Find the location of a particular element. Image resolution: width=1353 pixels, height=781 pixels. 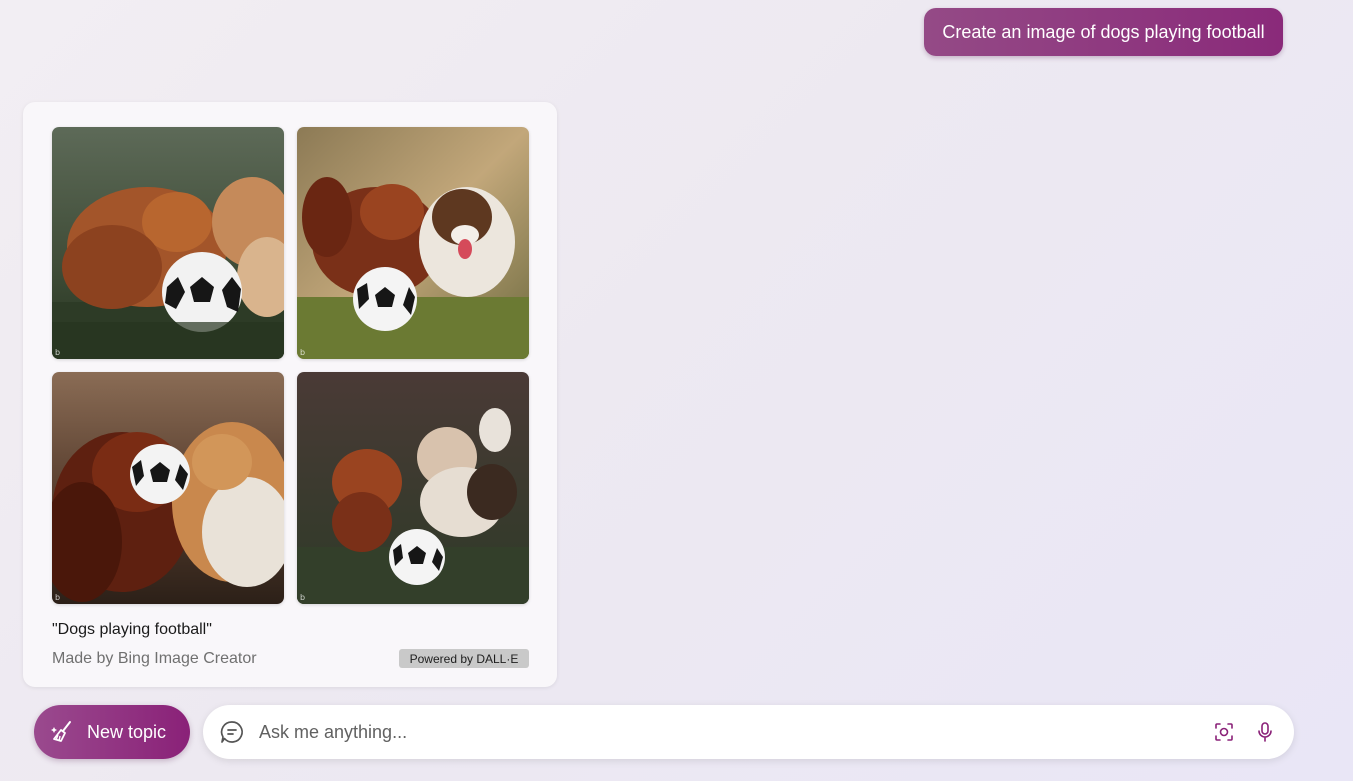

generated-image-4-art is located at coordinates (413, 488).